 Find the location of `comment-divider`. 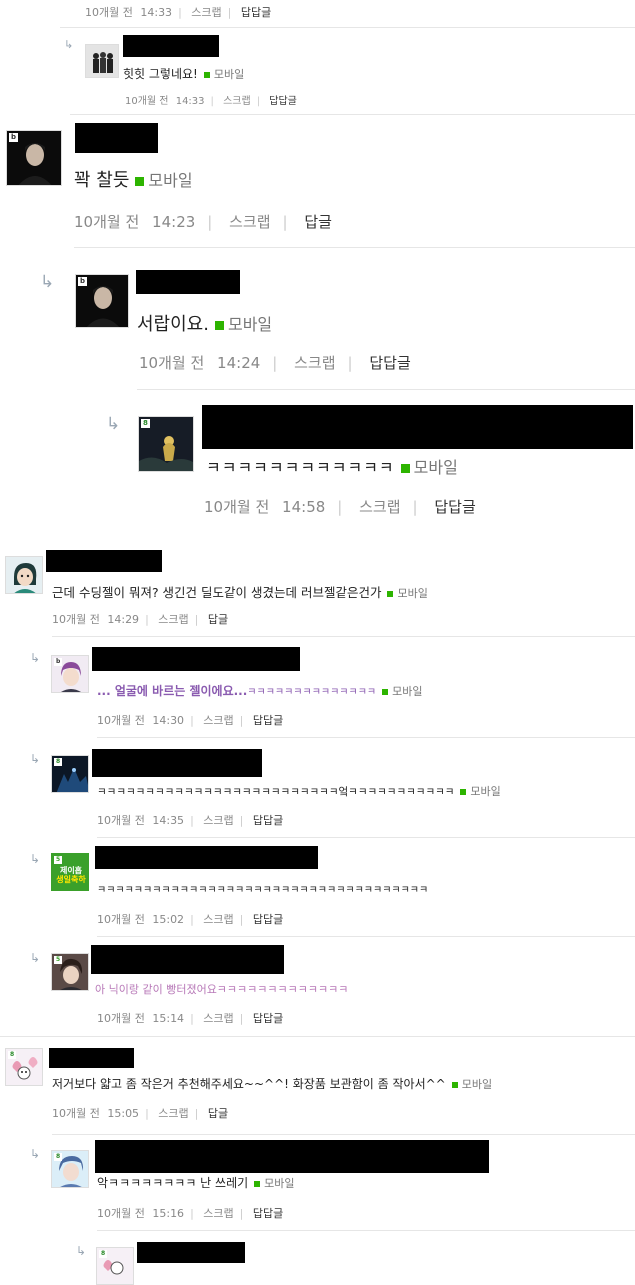

comment-divider is located at coordinates (354, 247).